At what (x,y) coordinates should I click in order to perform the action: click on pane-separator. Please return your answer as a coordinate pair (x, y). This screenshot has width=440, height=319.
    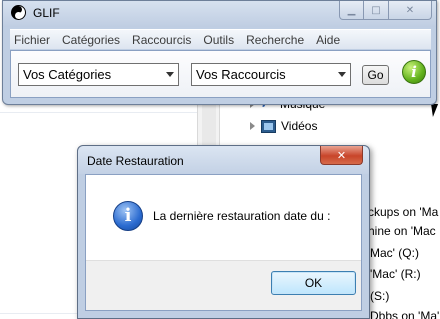
    Looking at the image, I should click on (98, 112).